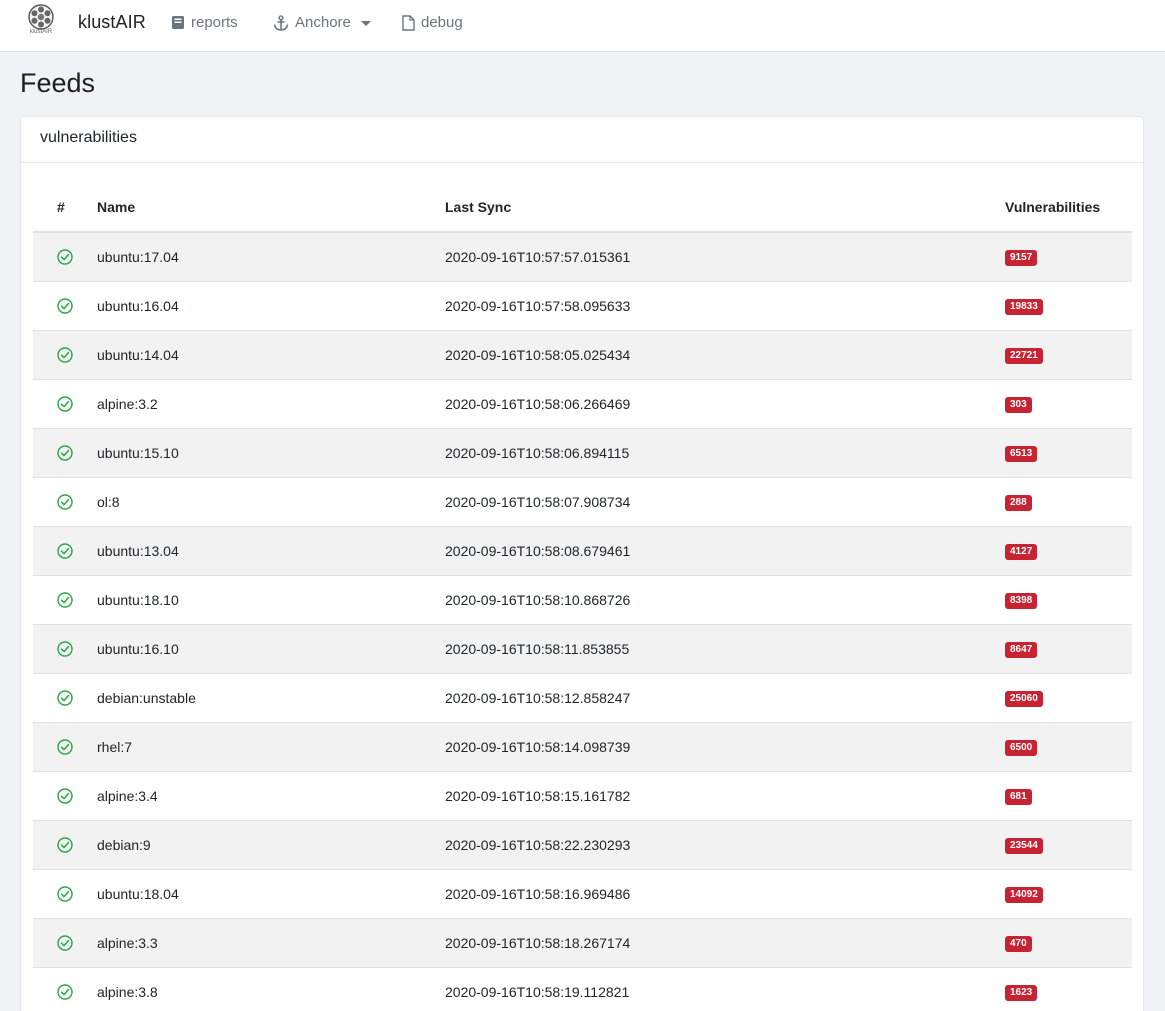 The width and height of the screenshot is (1165, 1011). What do you see at coordinates (271, 989) in the screenshot?
I see `feed-name: alpine:3.8` at bounding box center [271, 989].